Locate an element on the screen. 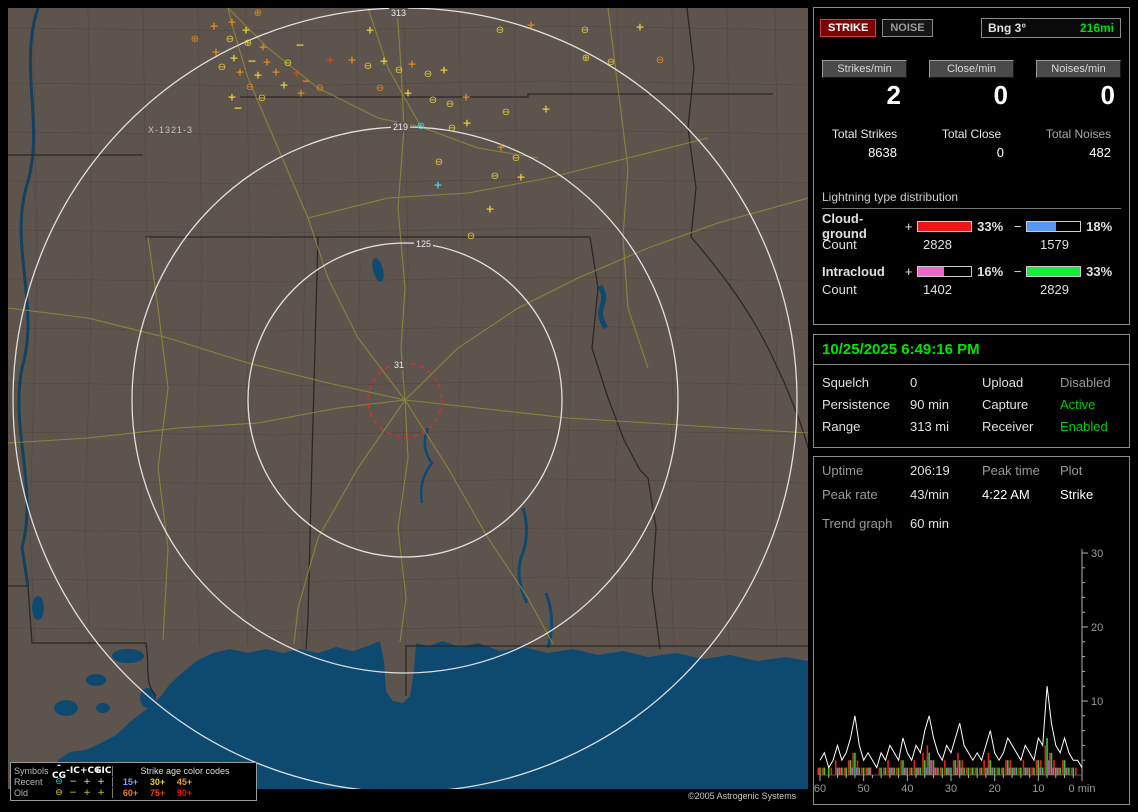 Image resolution: width=1138 pixels, height=812 pixels. range-value: 313 mi is located at coordinates (930, 426).